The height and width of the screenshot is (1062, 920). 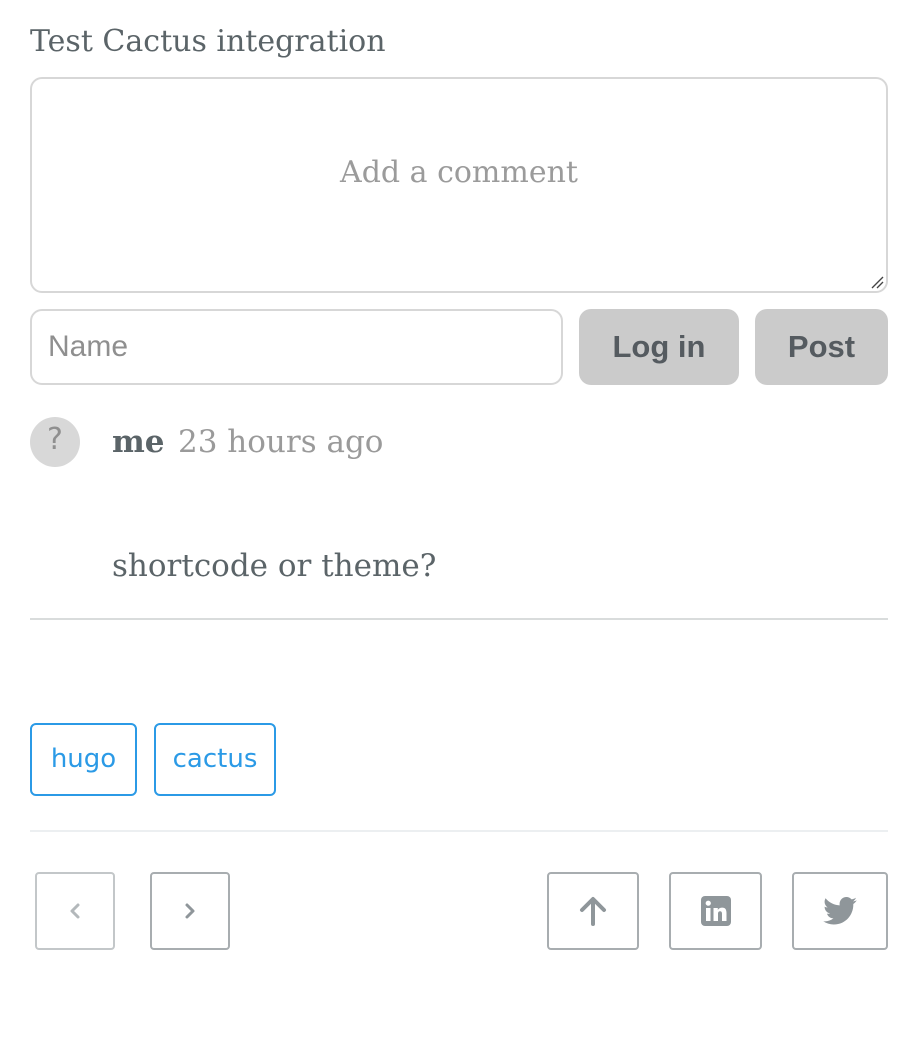 I want to click on share-linkedin-button, so click(x=715, y=911).